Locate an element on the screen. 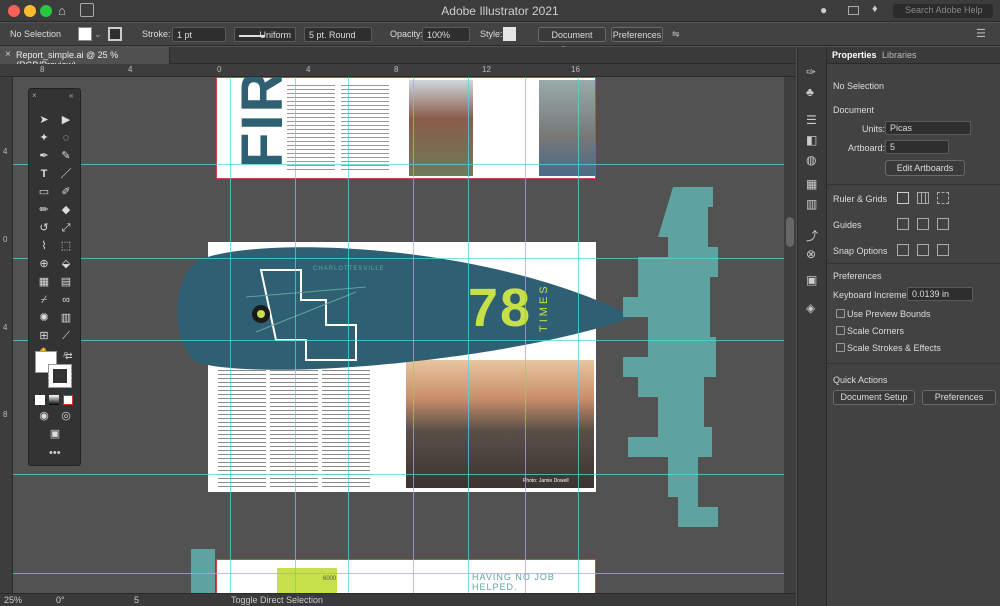 The width and height of the screenshot is (1000, 606). gradient-mode-icon is located at coordinates (54, 400).